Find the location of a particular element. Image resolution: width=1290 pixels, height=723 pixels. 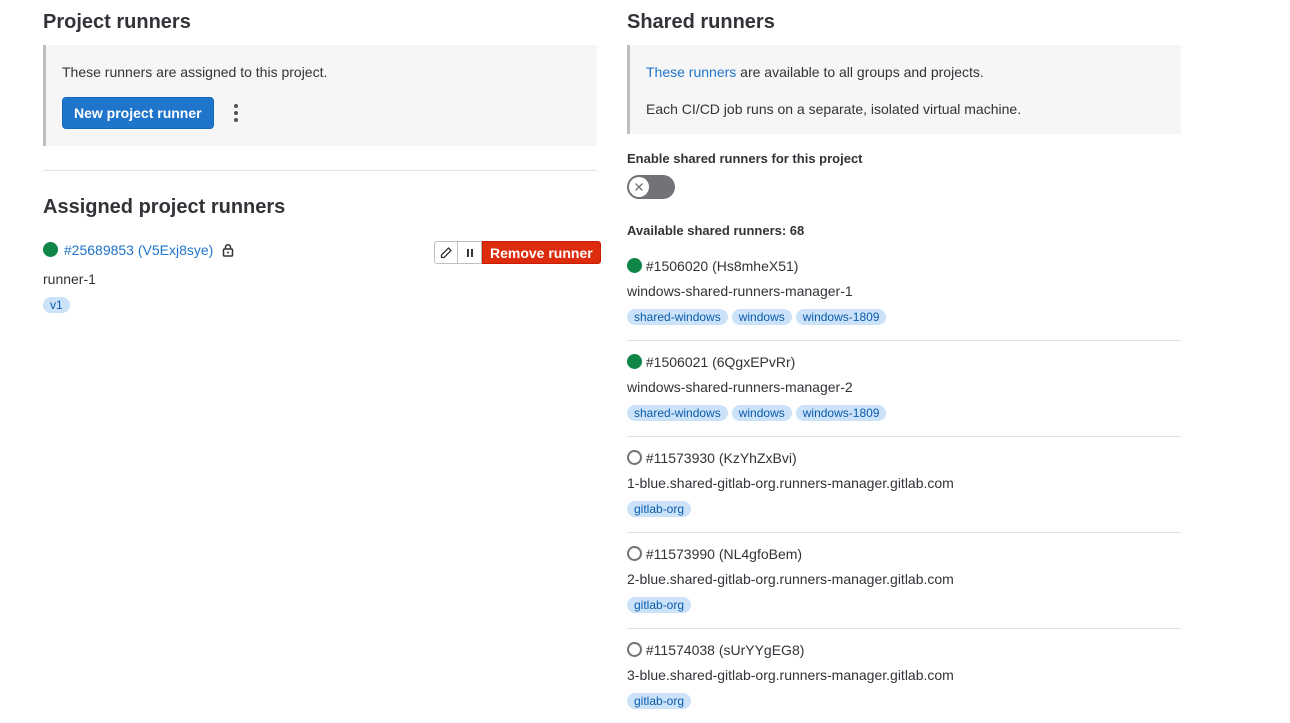

shared-runner-id-text: #1506020 (Hs8mheX51) is located at coordinates (722, 266).